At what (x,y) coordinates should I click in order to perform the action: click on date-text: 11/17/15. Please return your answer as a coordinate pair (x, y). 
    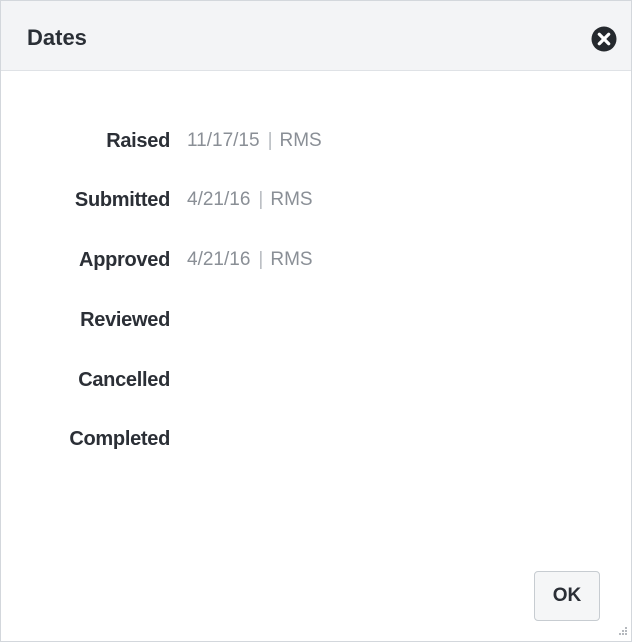
    Looking at the image, I should click on (223, 140).